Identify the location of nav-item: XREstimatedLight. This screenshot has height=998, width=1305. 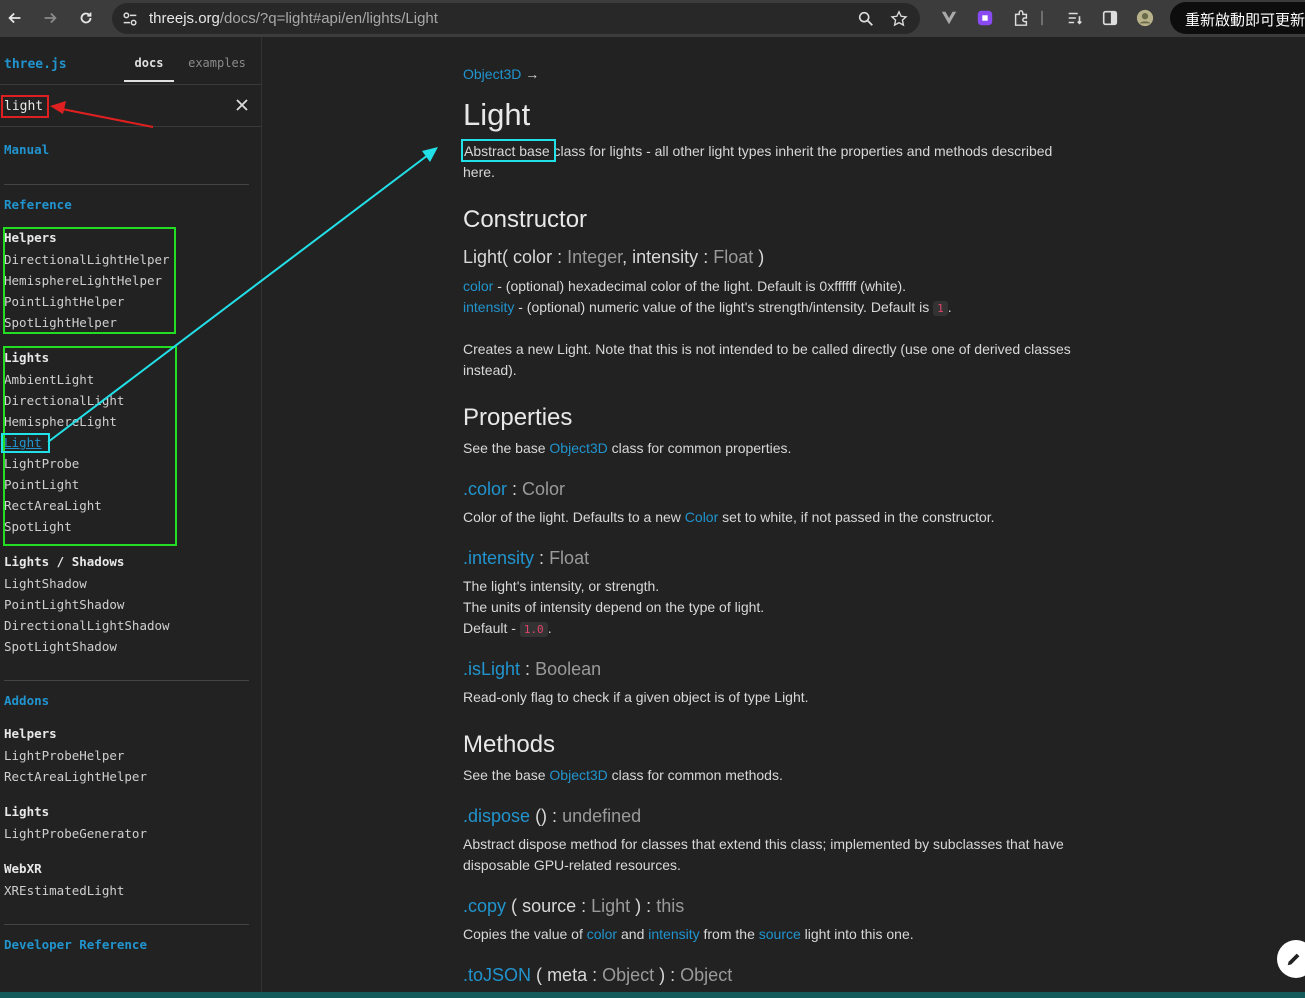
(64, 890).